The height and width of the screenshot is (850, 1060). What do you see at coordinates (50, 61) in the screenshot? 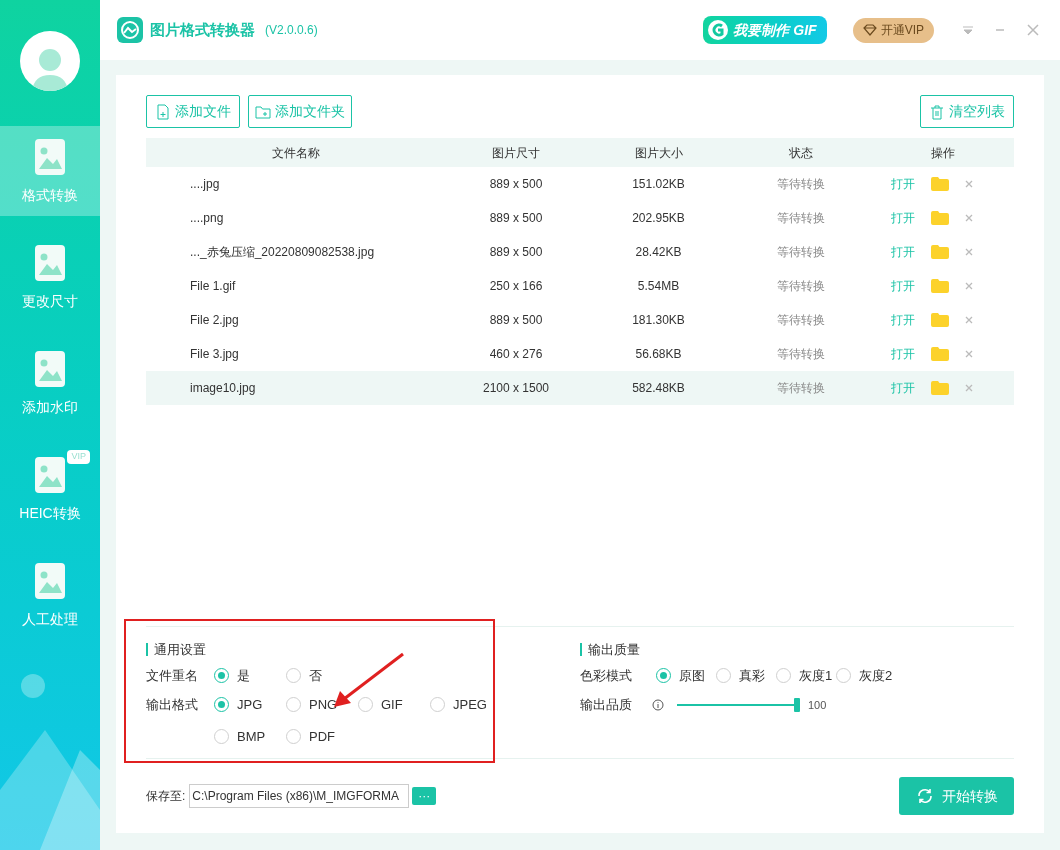
I see `avatar` at bounding box center [50, 61].